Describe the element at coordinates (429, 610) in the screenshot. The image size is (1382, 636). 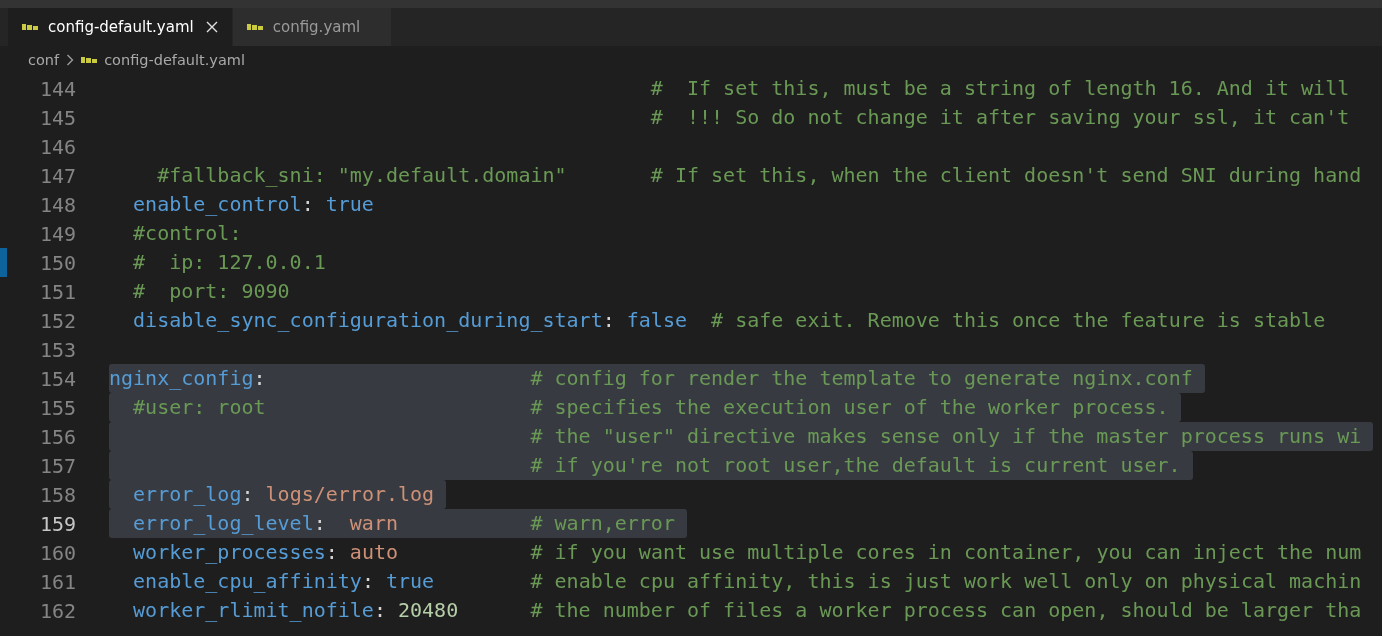
I see `yaml-number: 20480` at that location.